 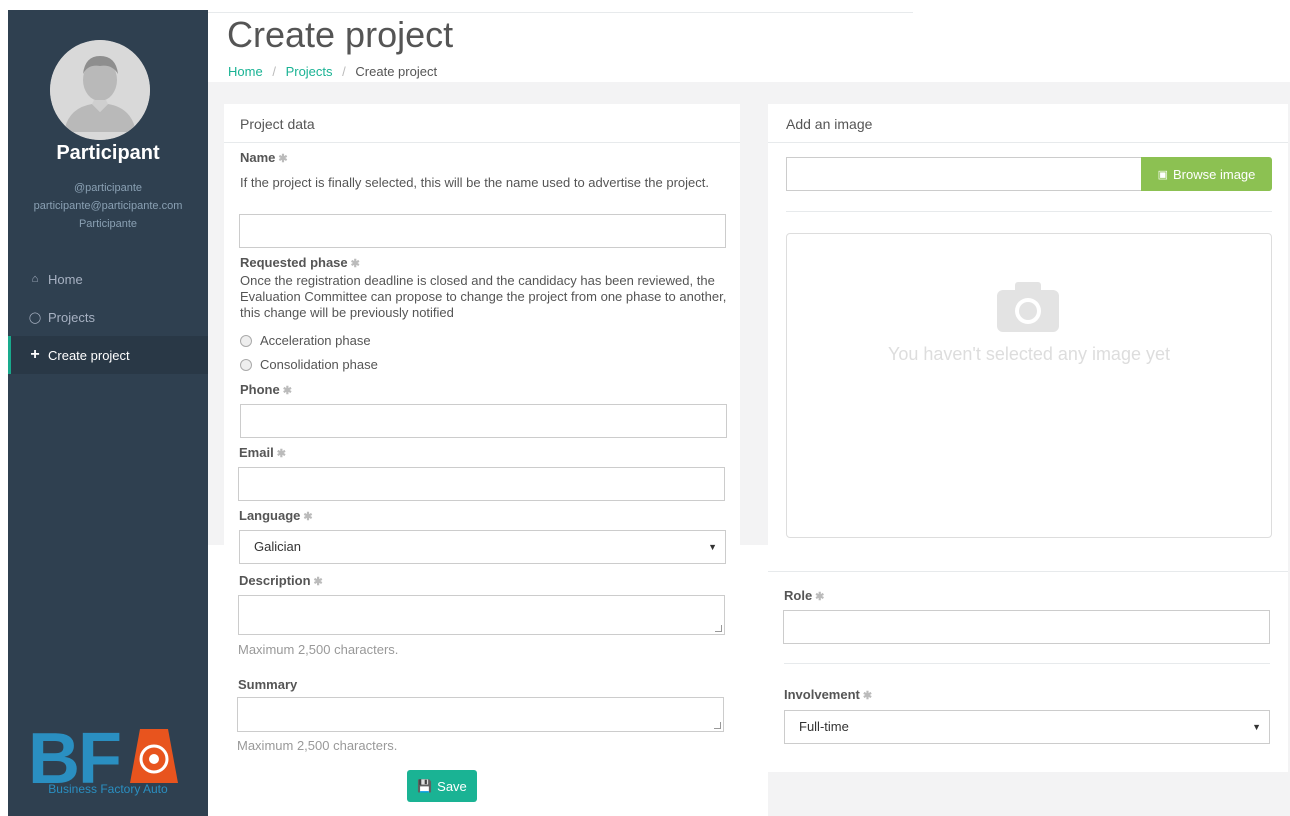 I want to click on breadcrumb-home-link: Home, so click(x=245, y=71).